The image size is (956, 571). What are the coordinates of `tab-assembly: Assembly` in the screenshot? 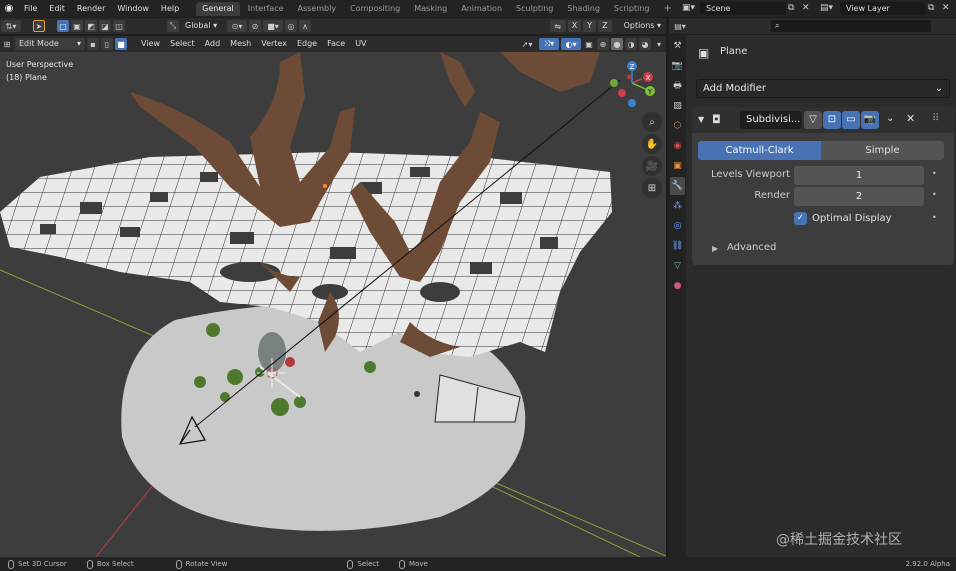 It's located at (317, 9).